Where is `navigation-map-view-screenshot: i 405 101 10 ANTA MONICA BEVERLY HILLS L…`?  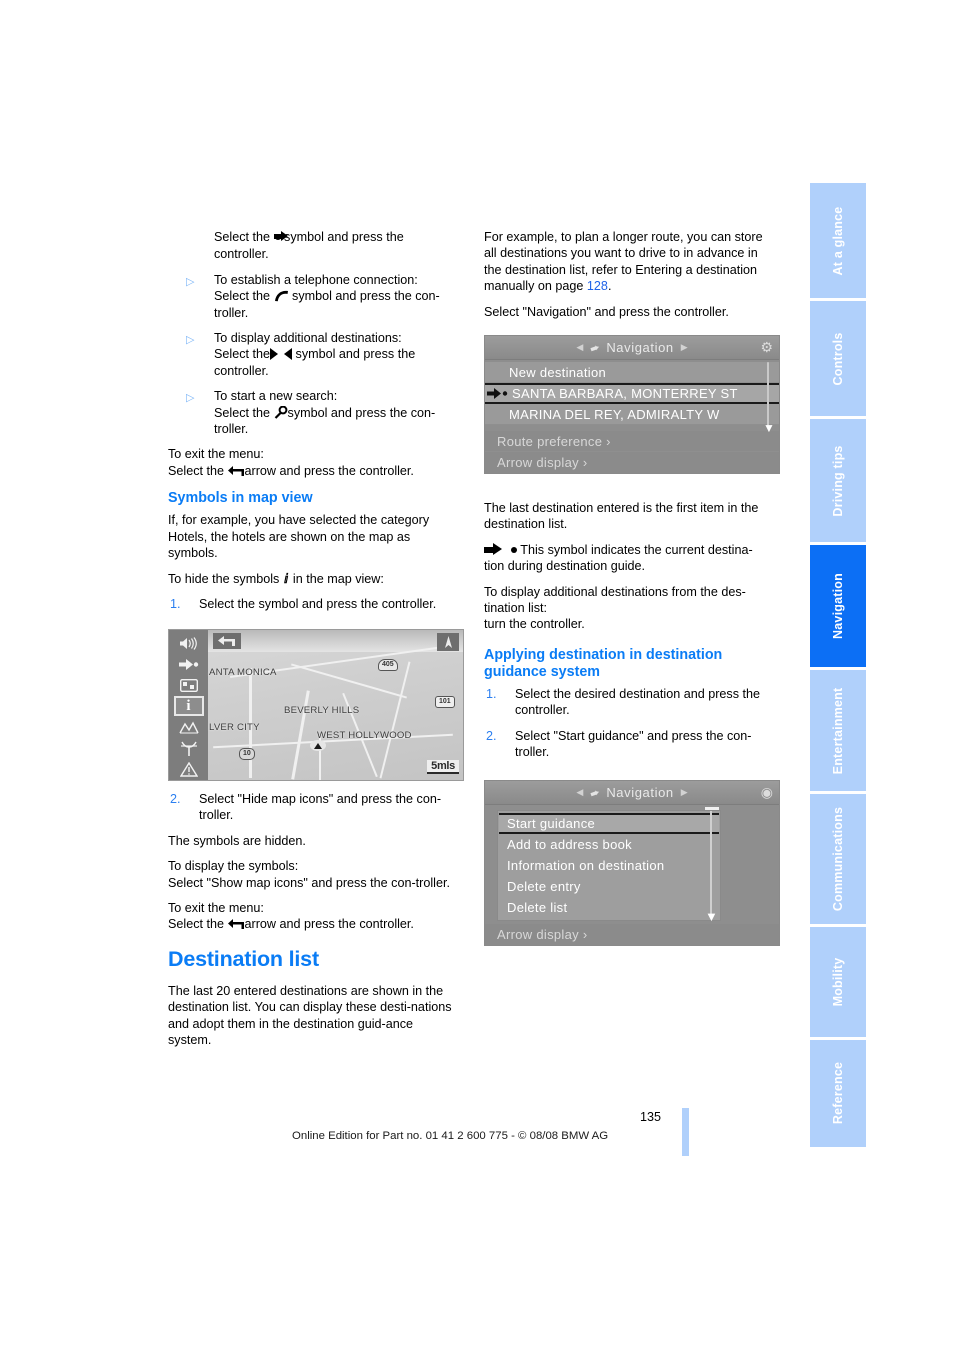 navigation-map-view-screenshot: i 405 101 10 ANTA MONICA BEVERLY HILLS L… is located at coordinates (316, 705).